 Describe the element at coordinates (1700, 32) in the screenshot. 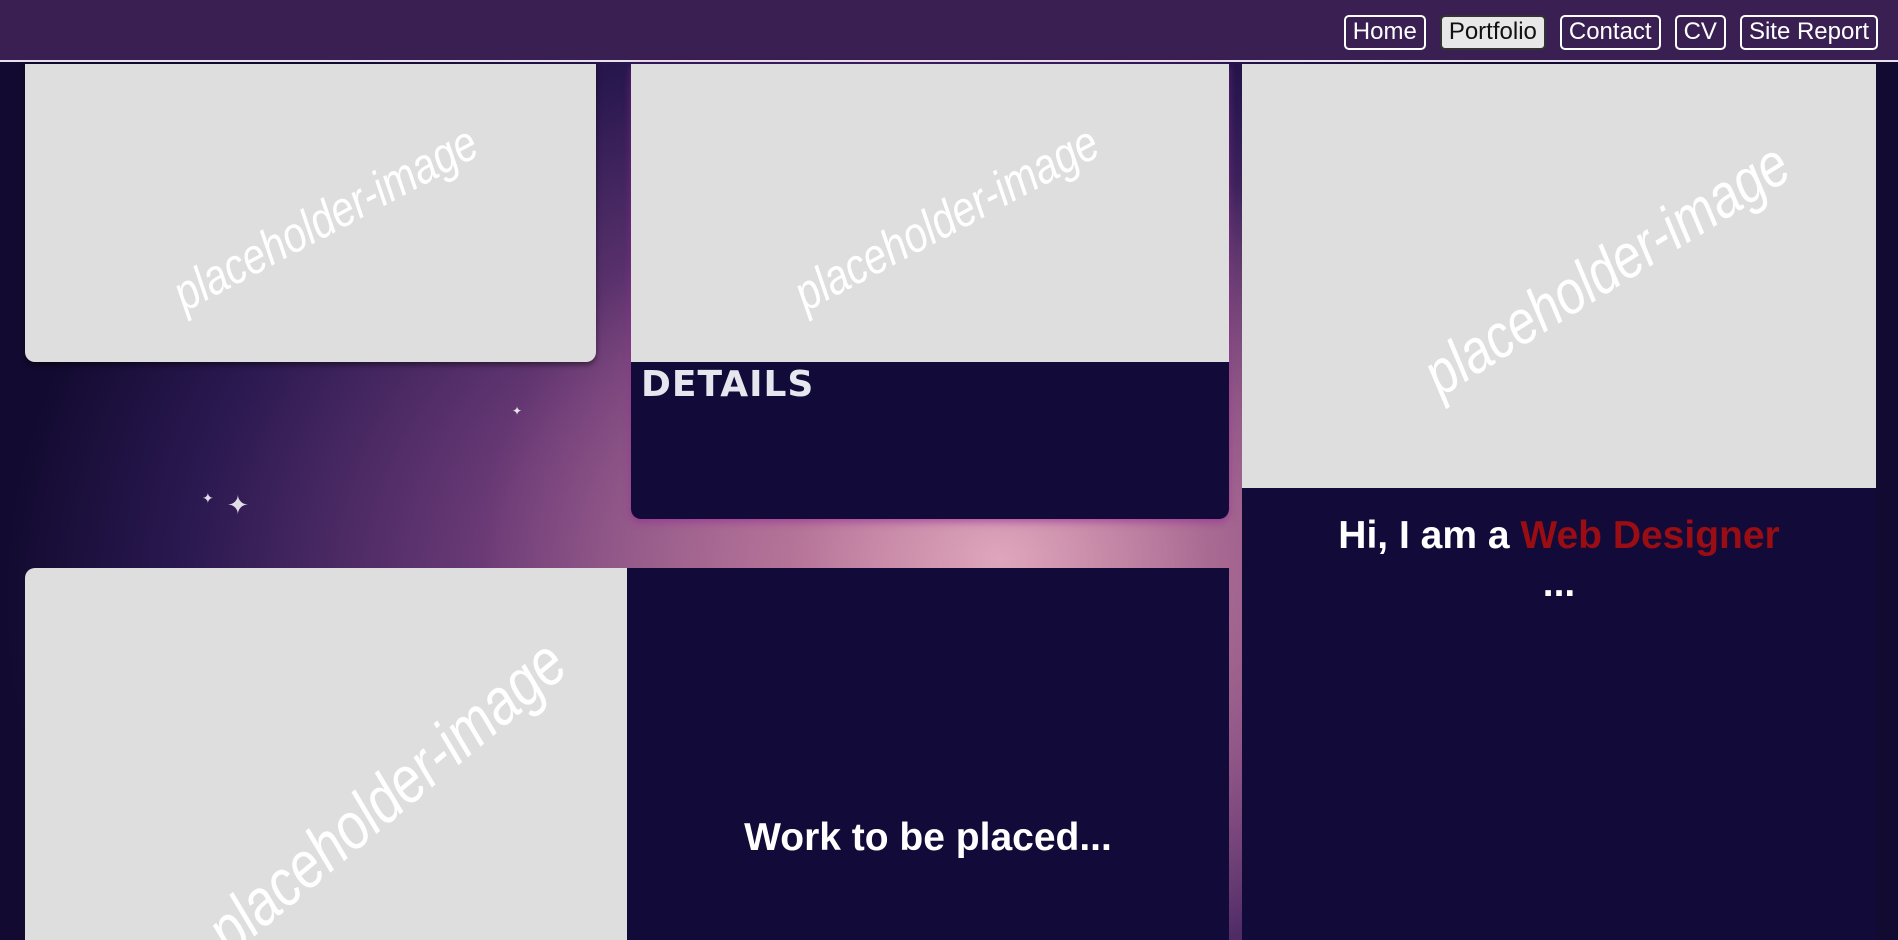

I see `nav-cv-button: CV` at that location.